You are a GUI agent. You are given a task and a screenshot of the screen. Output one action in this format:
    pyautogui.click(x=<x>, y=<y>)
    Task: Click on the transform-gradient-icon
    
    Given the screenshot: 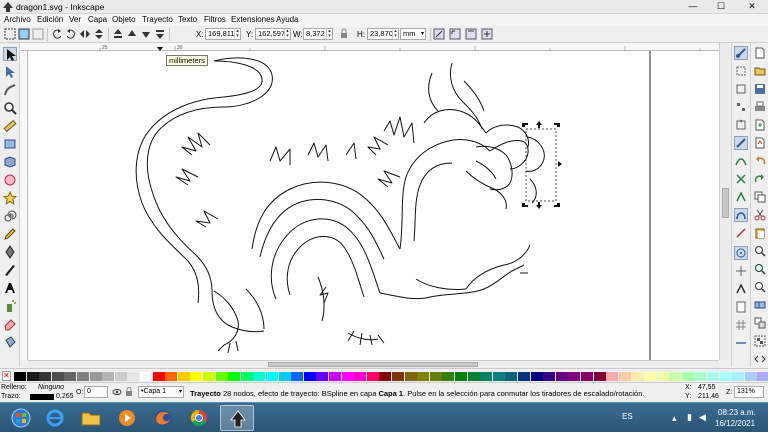 What is the action you would take?
    pyautogui.click(x=471, y=34)
    